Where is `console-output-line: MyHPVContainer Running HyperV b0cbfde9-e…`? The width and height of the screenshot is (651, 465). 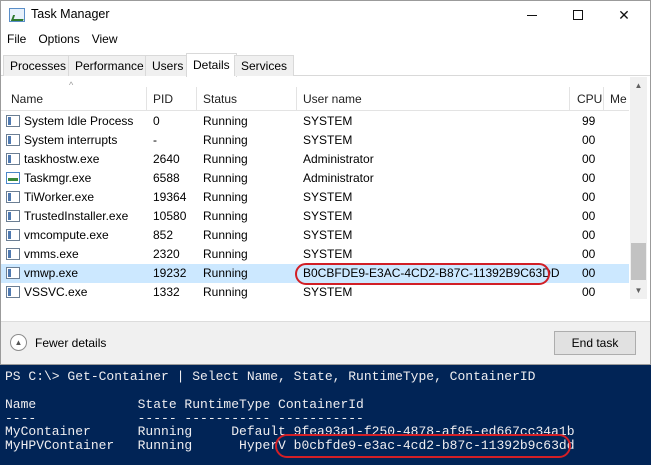 console-output-line: MyHPVContainer Running HyperV b0cbfde9-e… is located at coordinates (290, 445).